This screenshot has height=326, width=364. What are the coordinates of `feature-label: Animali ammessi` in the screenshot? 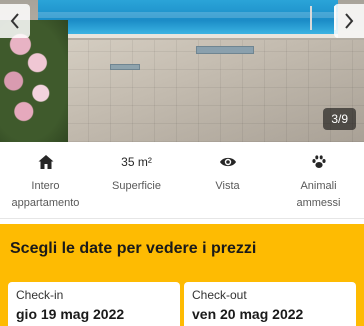 It's located at (318, 194).